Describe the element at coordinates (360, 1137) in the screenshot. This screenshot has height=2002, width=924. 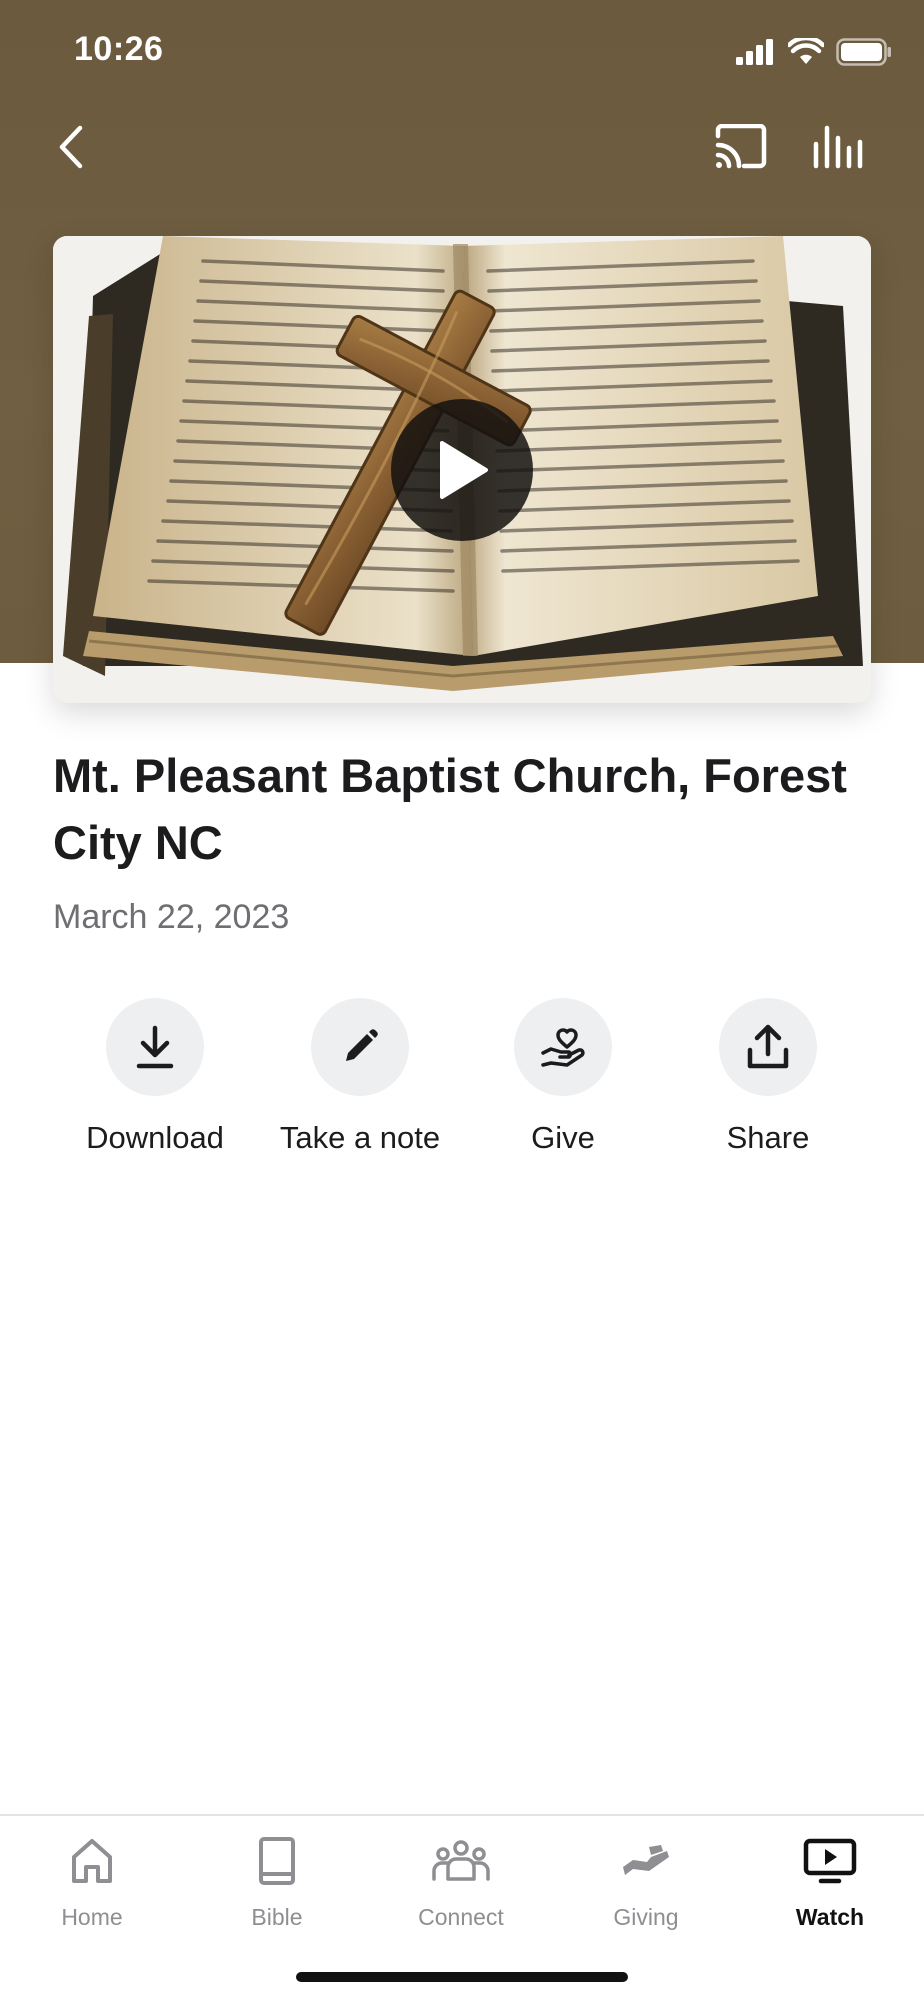
I see `take-note-label: Take a note` at that location.